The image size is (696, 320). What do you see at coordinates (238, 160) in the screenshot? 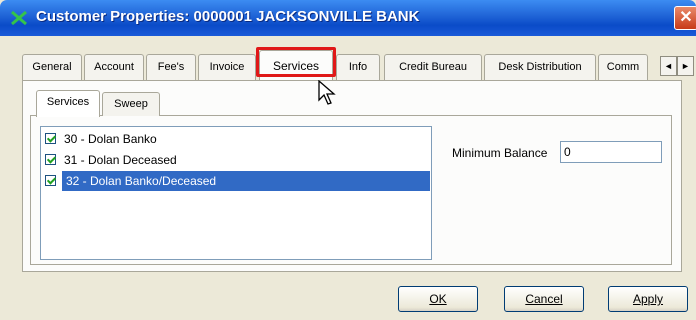
I see `list-item: 31 - Dolan Deceased` at bounding box center [238, 160].